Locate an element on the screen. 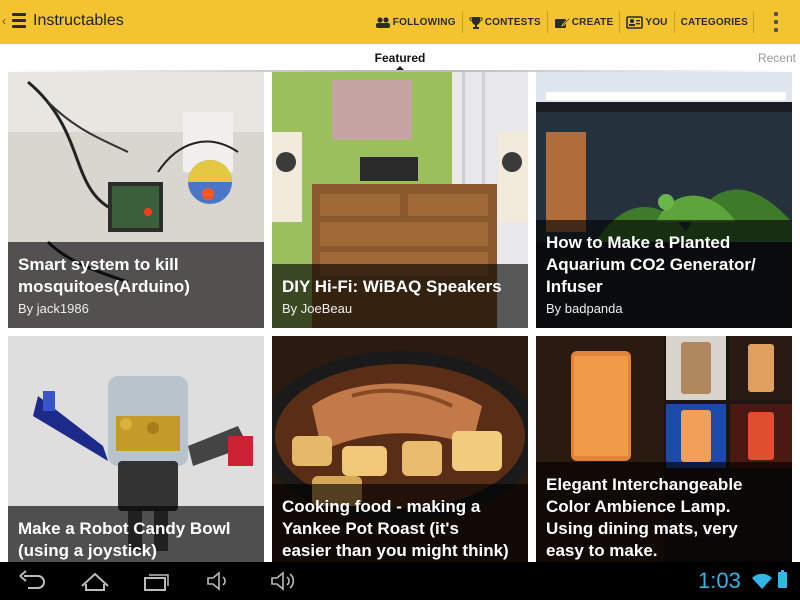  card-title-line: mosquitoes(Arduino) is located at coordinates (104, 286).